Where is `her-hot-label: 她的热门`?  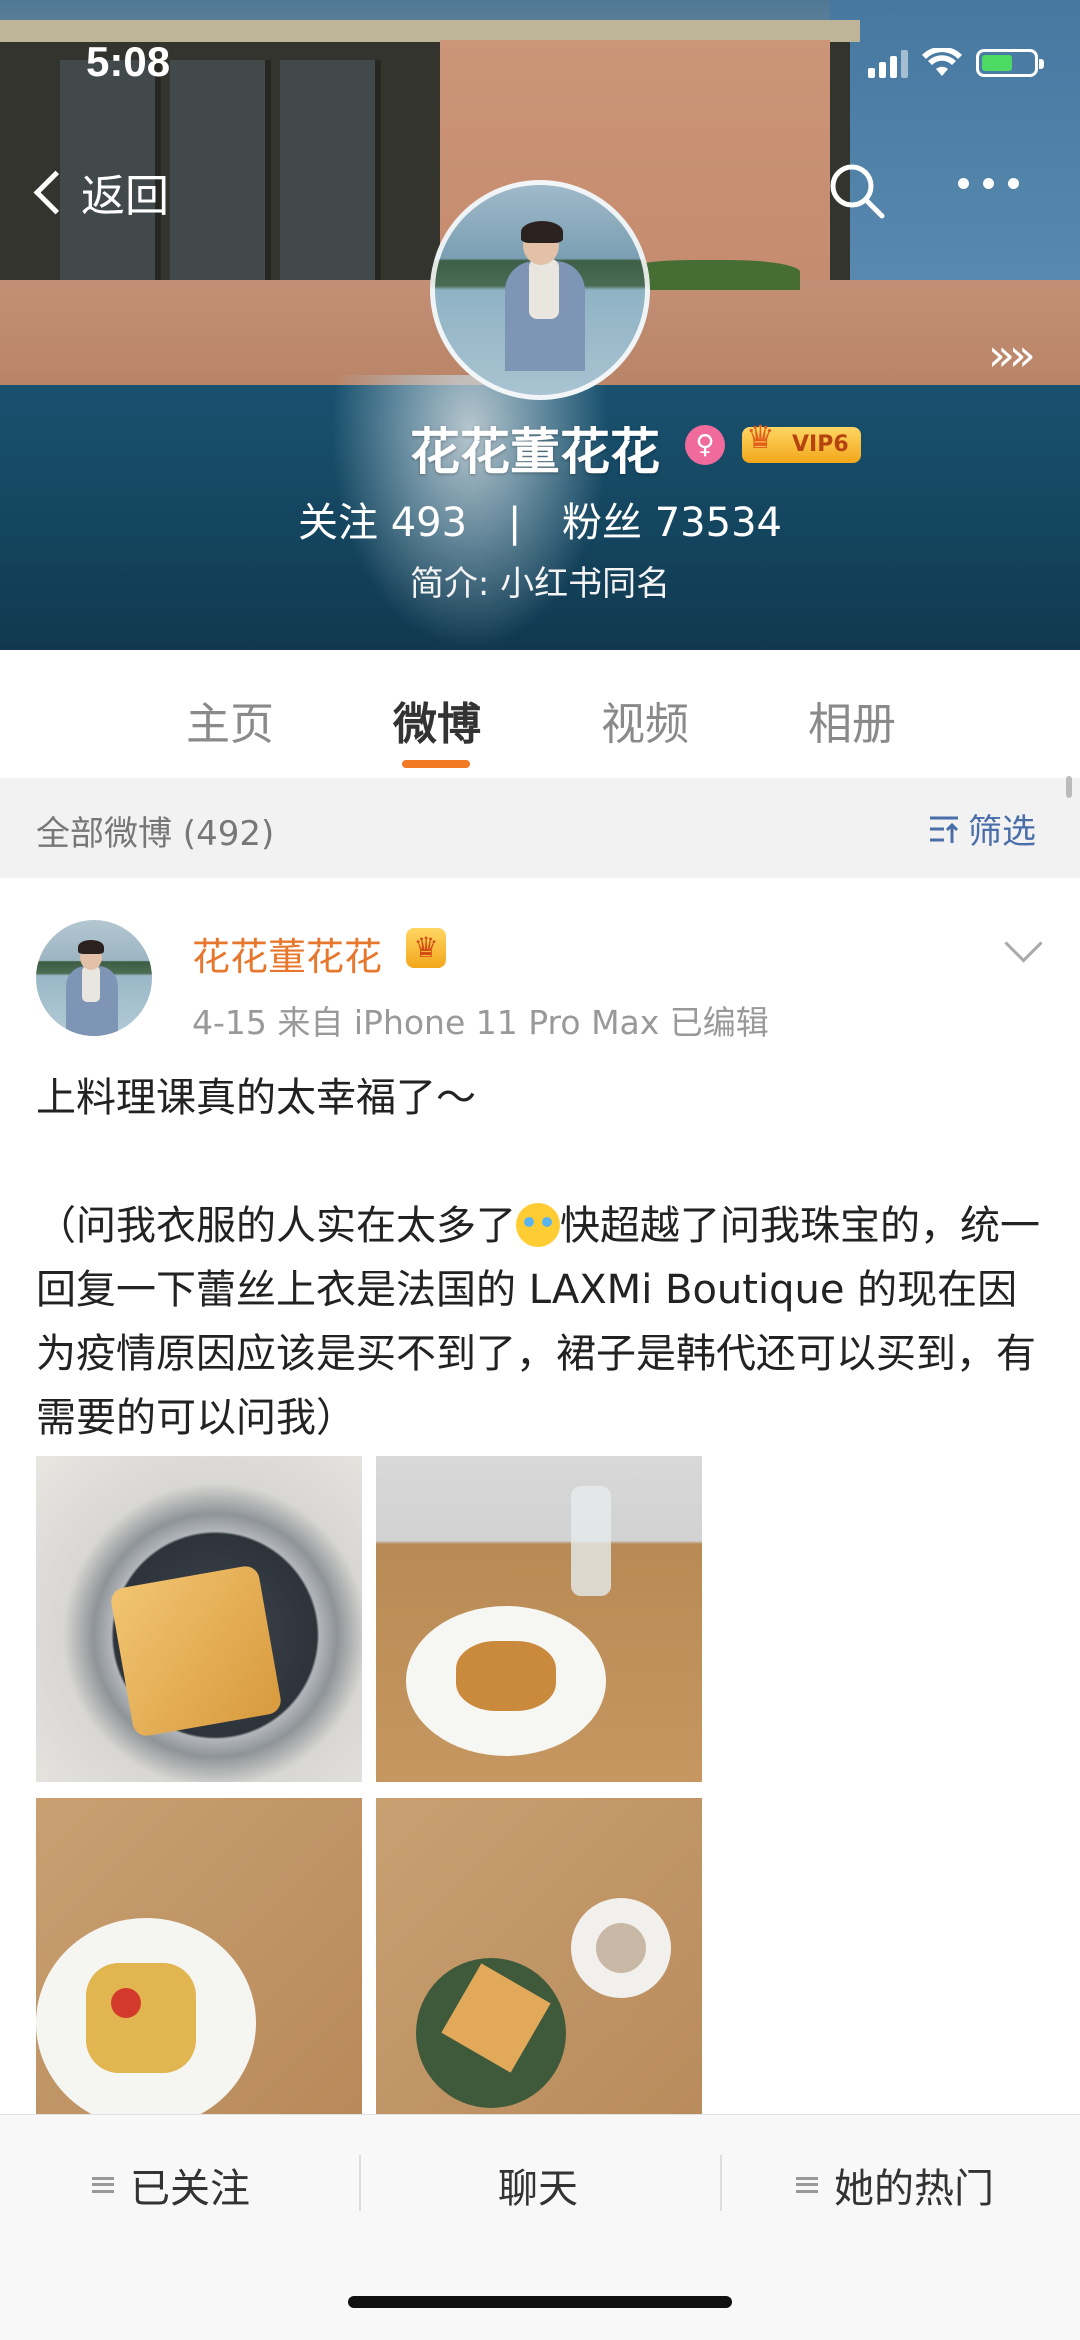
her-hot-label: 她的热门 is located at coordinates (914, 2189).